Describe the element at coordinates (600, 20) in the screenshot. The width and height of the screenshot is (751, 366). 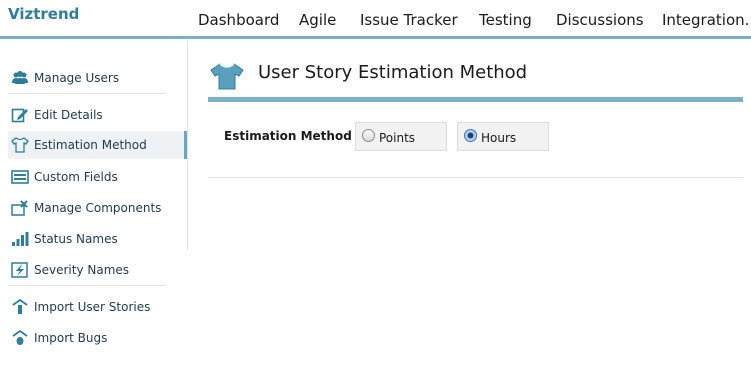
I see `nav-discussions: Discussions` at that location.